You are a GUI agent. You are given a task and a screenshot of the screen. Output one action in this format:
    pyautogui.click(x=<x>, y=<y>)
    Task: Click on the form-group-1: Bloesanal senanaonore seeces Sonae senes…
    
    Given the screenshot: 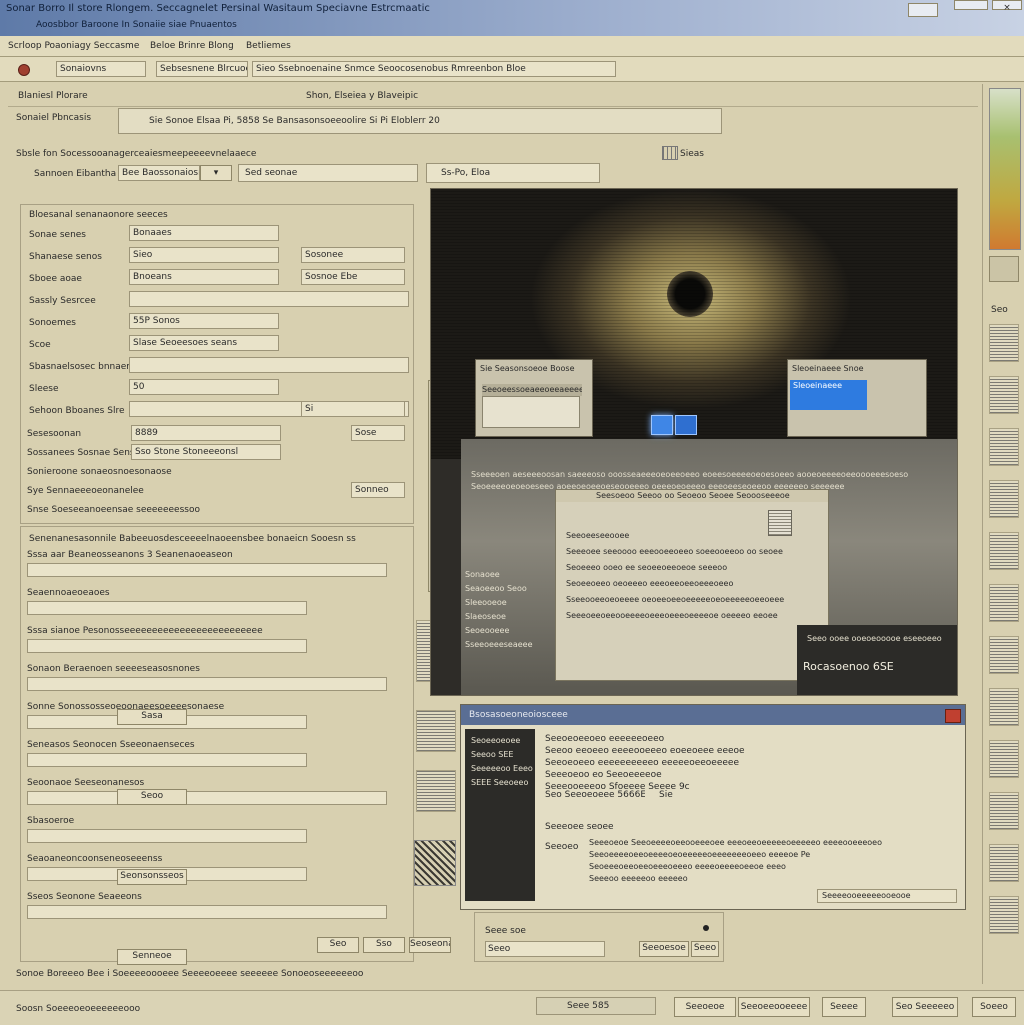 What is the action you would take?
    pyautogui.click(x=217, y=364)
    